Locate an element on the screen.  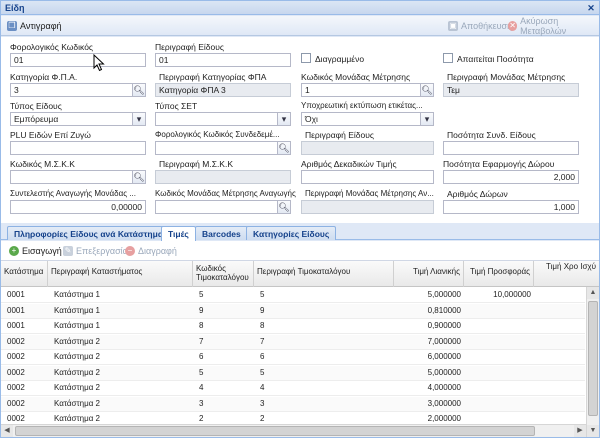
set-type-chevron-down-icon: ▾ is located at coordinates (284, 119).